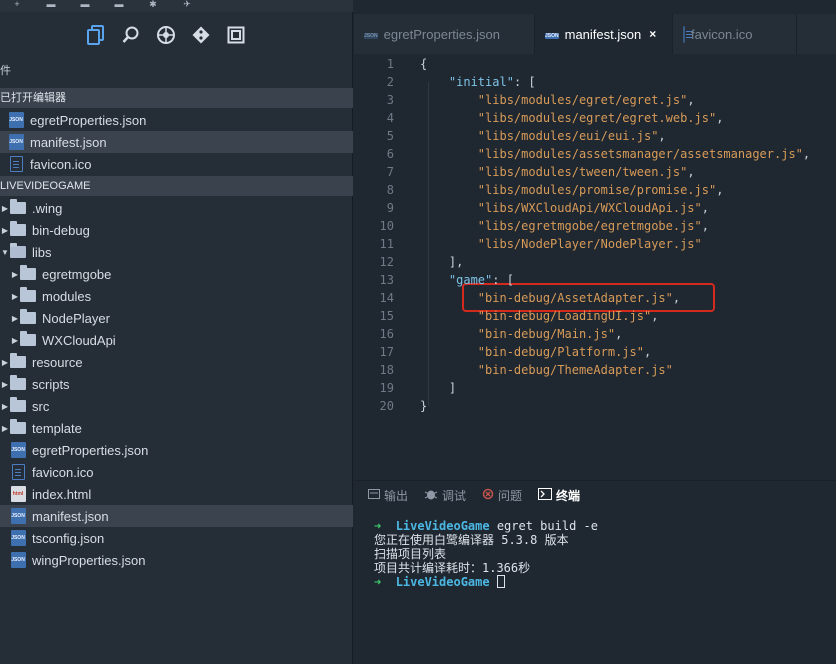  I want to click on tree-item-label: scripts, so click(51, 384).